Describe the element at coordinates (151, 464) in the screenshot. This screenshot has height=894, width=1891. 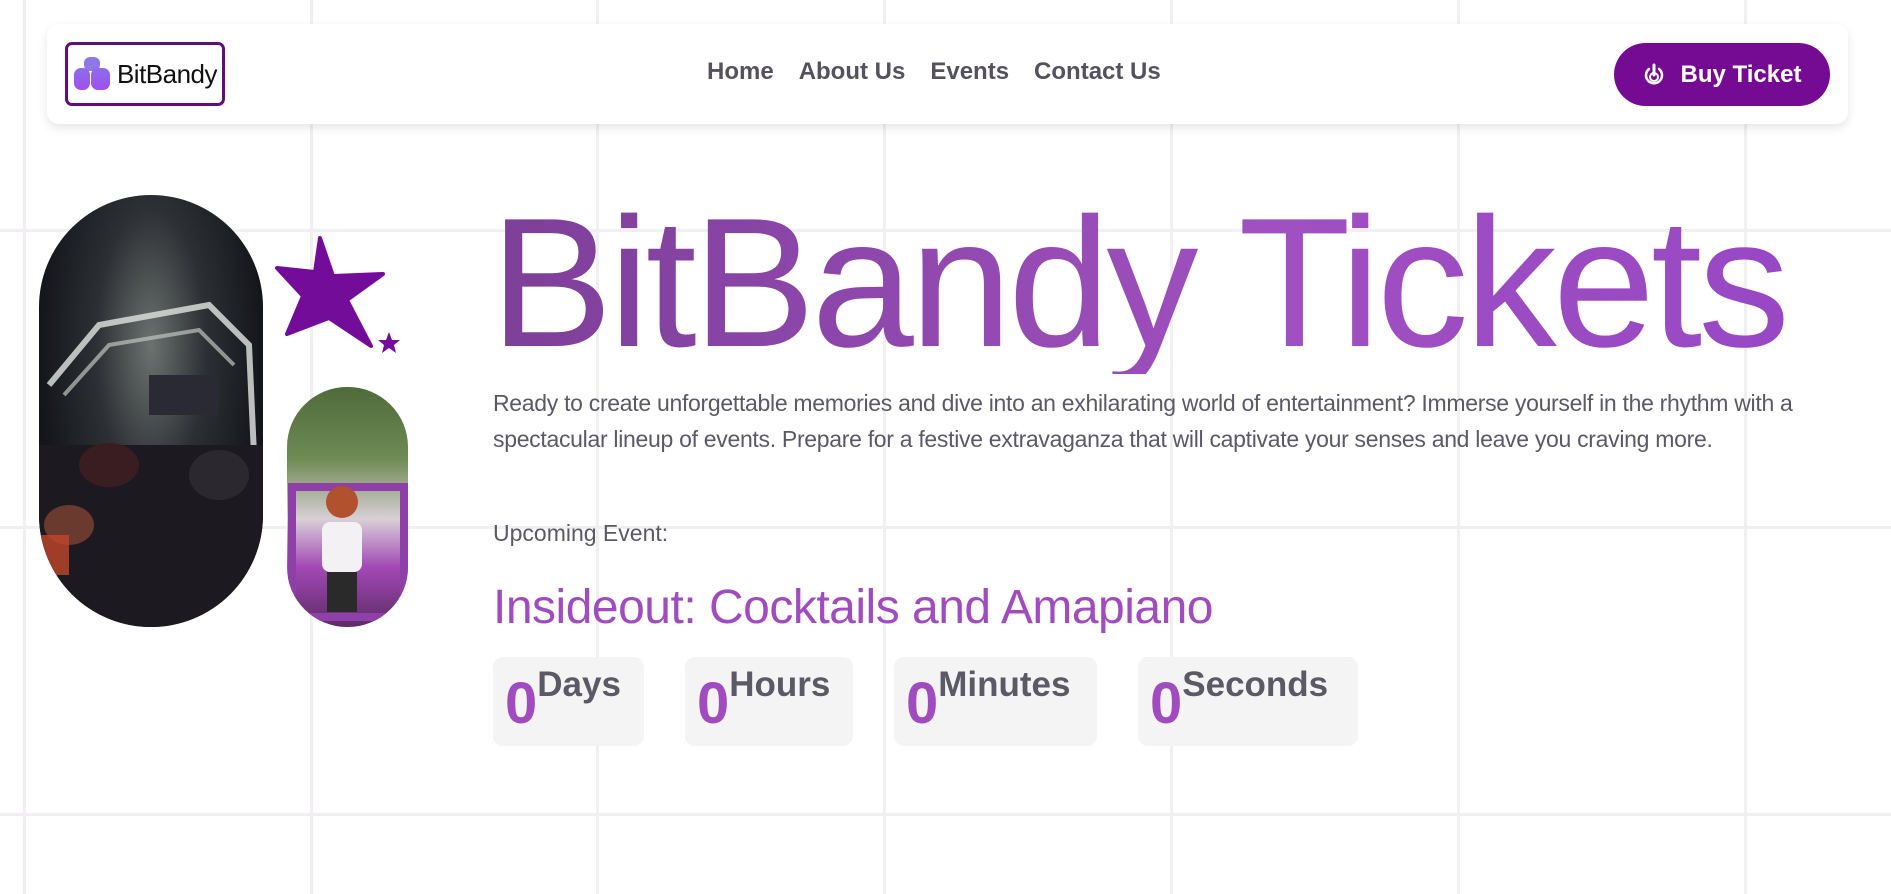
I see `stage-lights-graphic` at that location.